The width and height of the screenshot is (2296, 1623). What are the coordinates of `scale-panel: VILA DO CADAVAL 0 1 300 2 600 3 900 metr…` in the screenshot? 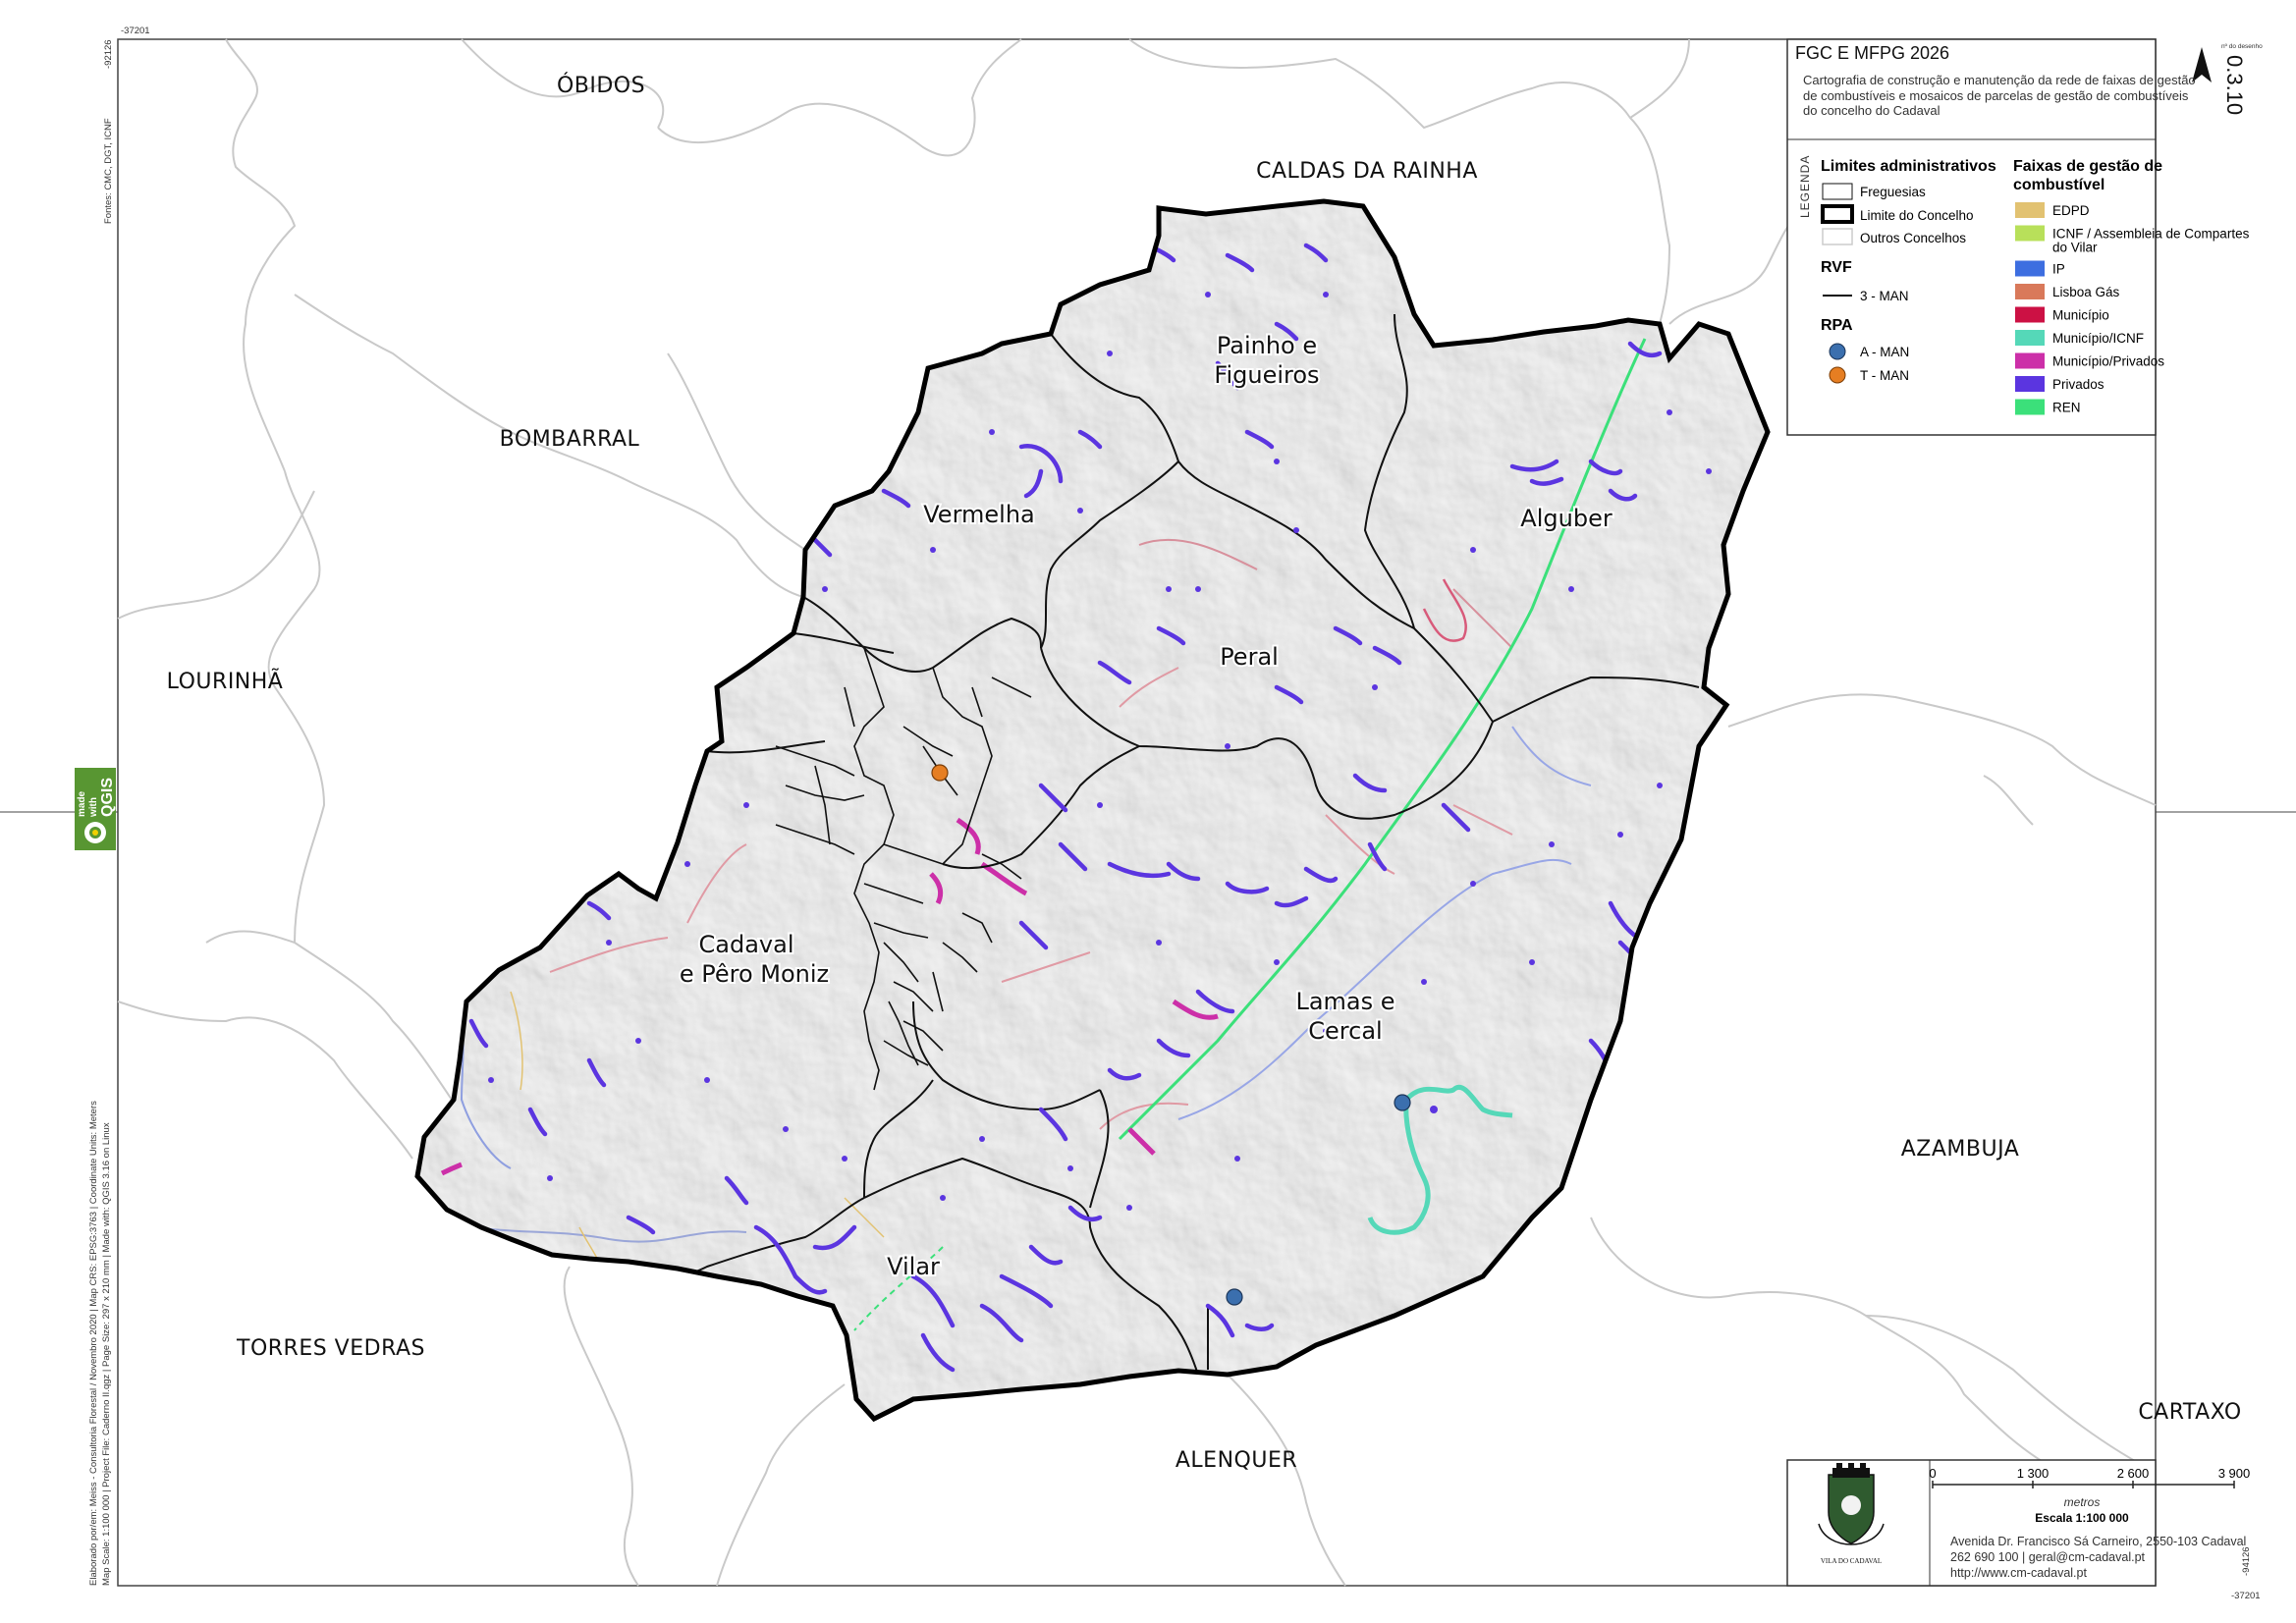 It's located at (2018, 1523).